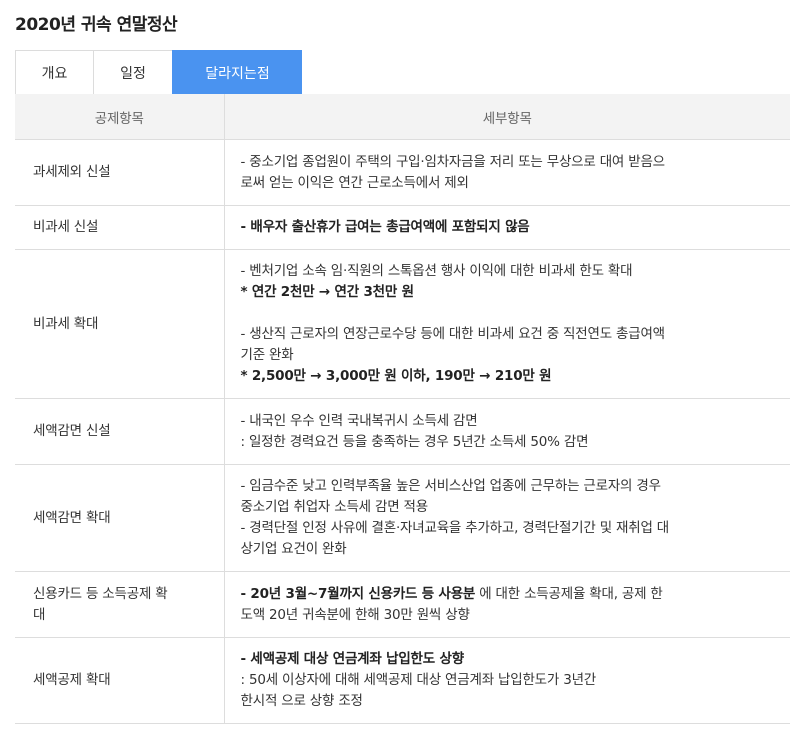  I want to click on header-category: 공제항목, so click(120, 117).